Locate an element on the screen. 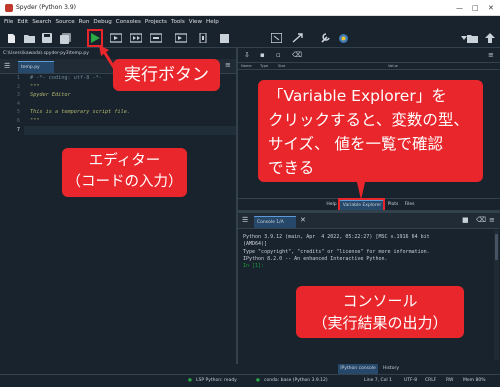  callout-line: （コードの入力） is located at coordinates (124, 182).